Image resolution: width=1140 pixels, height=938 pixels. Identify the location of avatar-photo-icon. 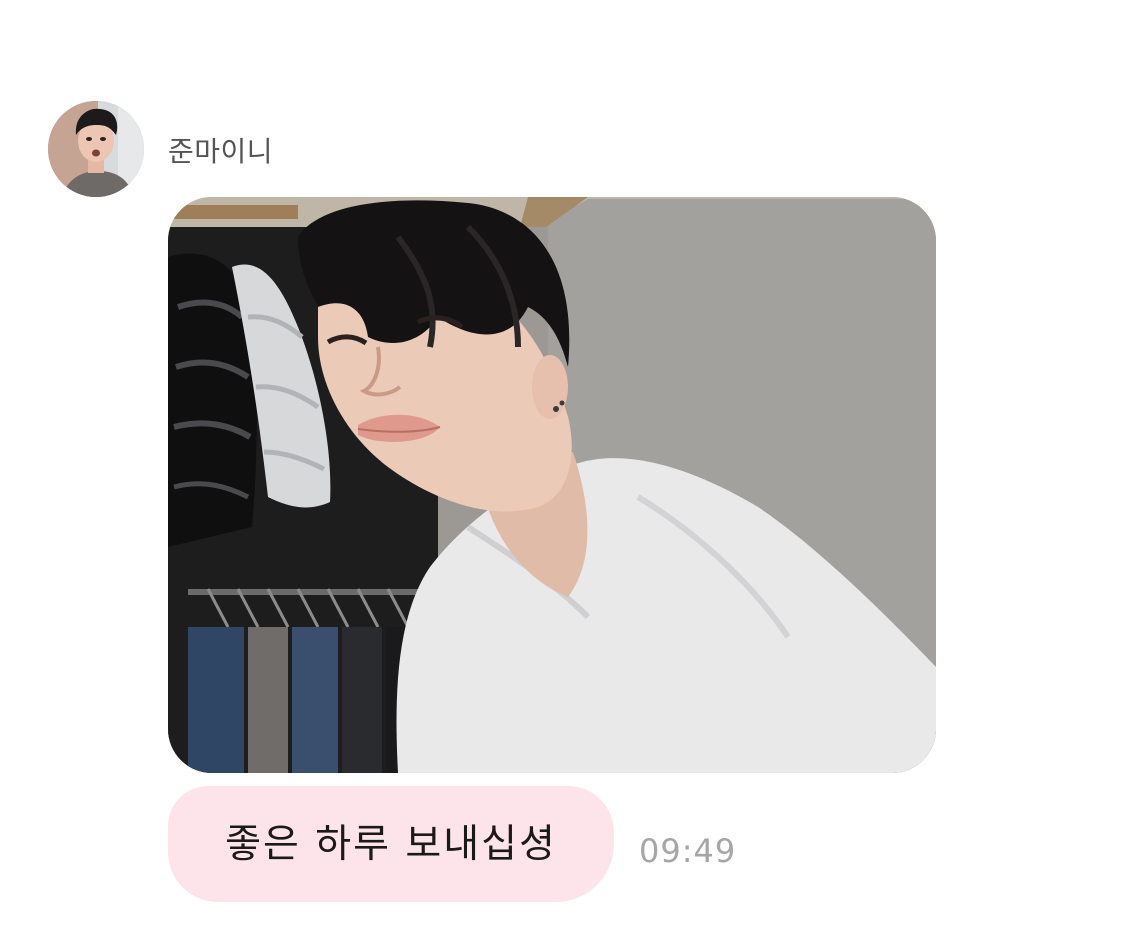
(96, 149).